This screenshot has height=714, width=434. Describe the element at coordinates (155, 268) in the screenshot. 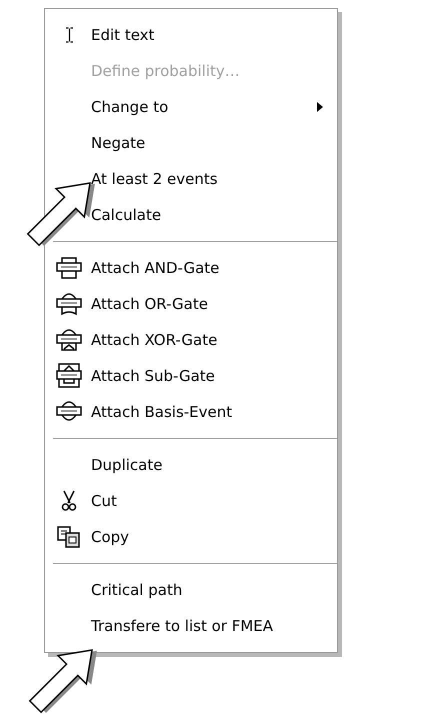

I see `menu-item: Attach AND-Gate` at that location.